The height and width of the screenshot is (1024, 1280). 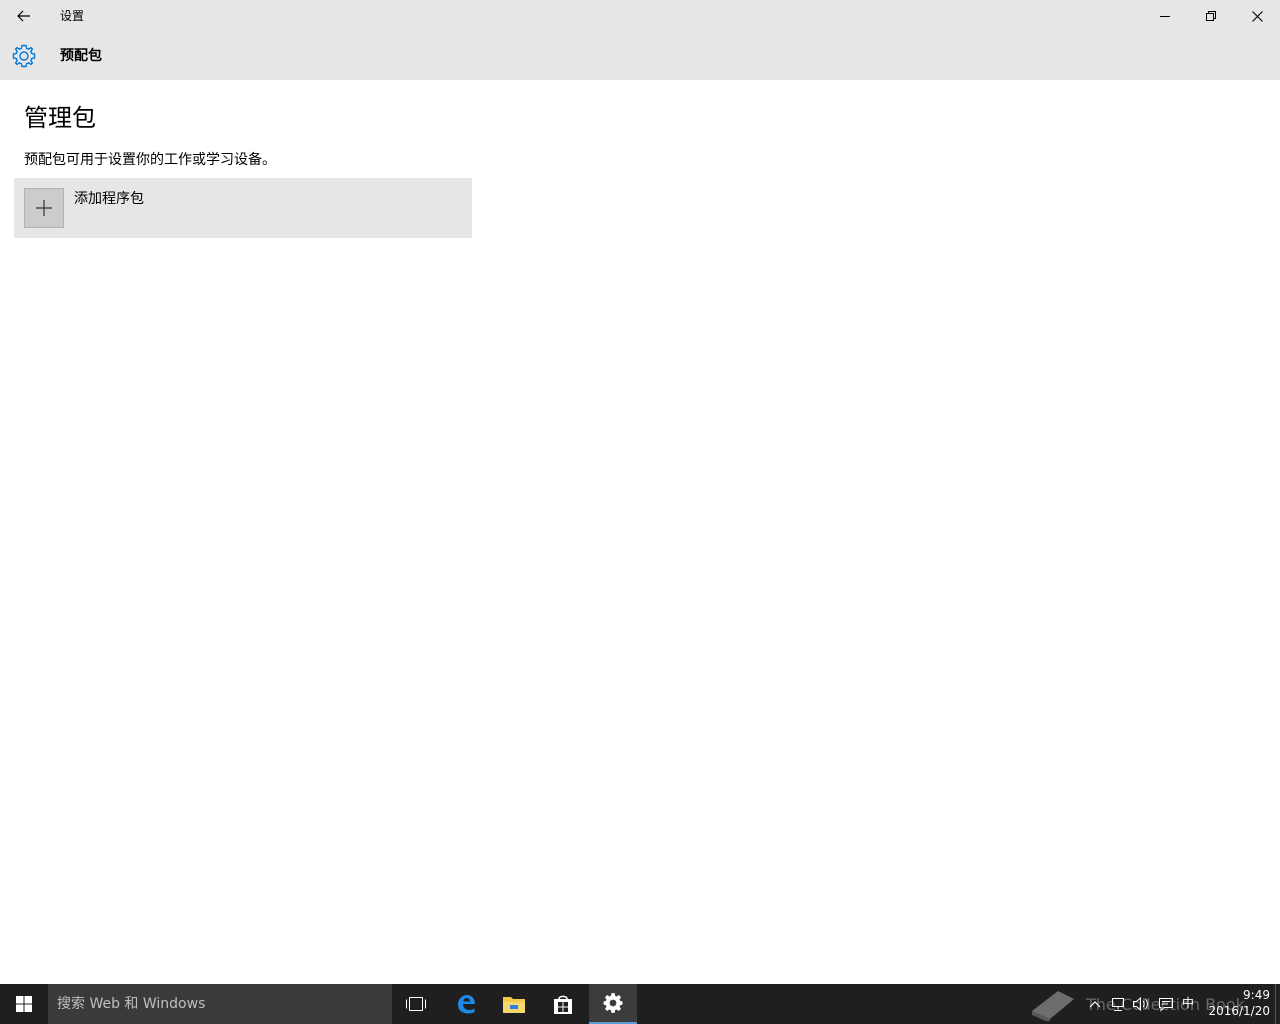 What do you see at coordinates (60, 118) in the screenshot?
I see `section-title: 管理包` at bounding box center [60, 118].